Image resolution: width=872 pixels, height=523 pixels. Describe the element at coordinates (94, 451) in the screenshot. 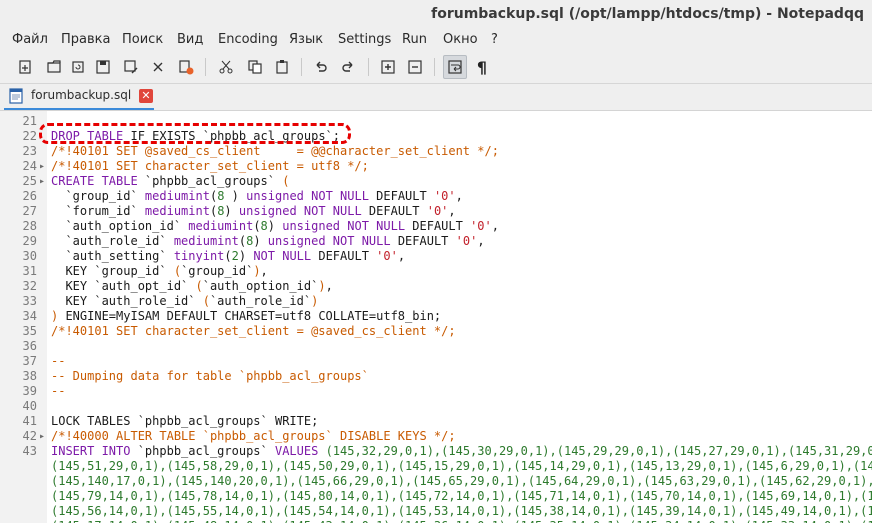

I see `code-token: INSERT INTO` at that location.